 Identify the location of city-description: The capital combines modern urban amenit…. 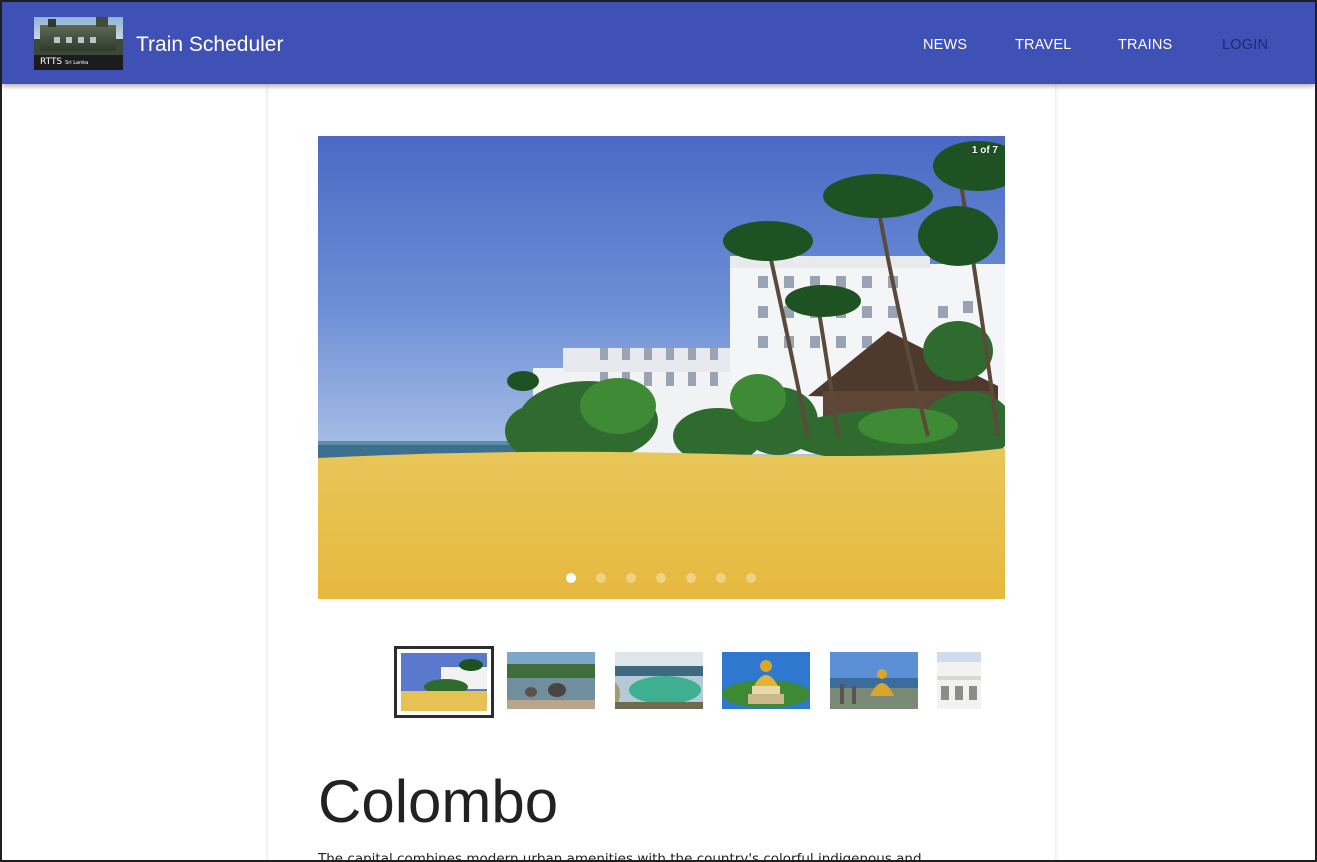
(620, 856).